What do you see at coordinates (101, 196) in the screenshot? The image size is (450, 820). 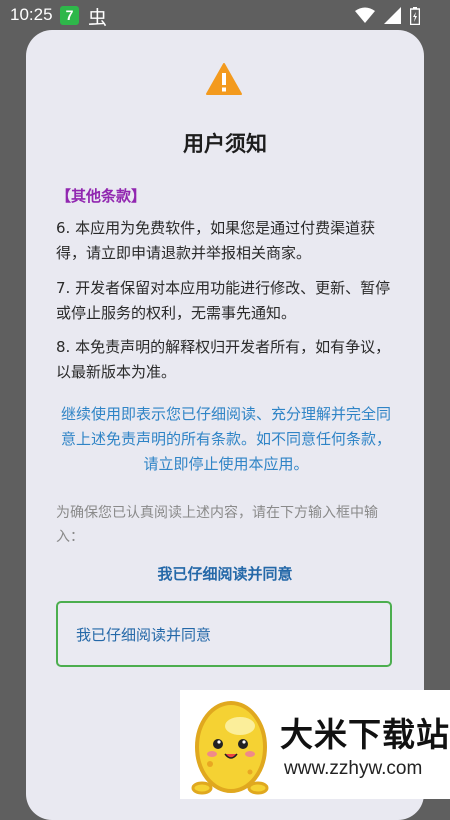 I see `section-title: 【其他条款】` at bounding box center [101, 196].